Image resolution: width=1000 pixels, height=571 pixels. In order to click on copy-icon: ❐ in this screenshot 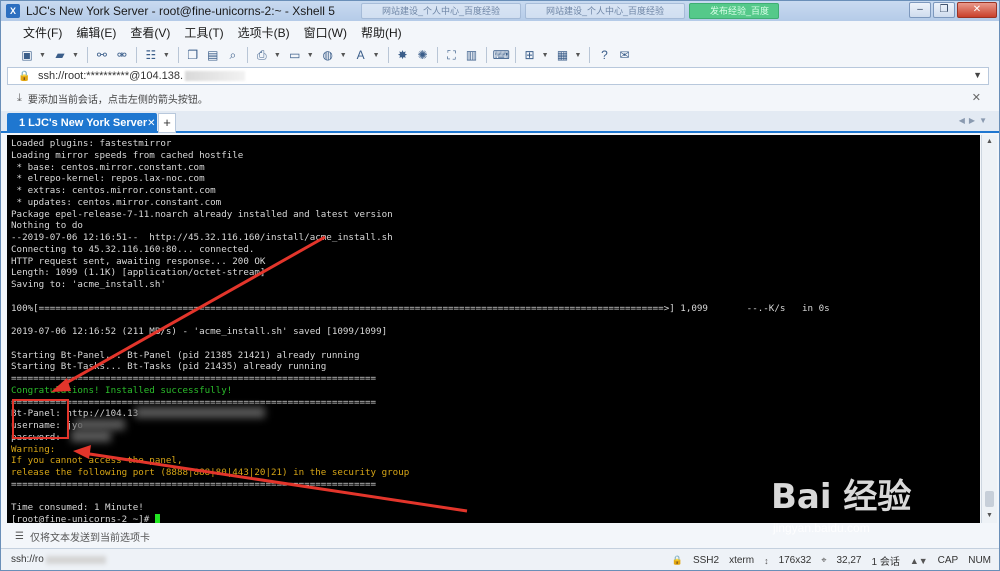, I will do `click(193, 55)`.